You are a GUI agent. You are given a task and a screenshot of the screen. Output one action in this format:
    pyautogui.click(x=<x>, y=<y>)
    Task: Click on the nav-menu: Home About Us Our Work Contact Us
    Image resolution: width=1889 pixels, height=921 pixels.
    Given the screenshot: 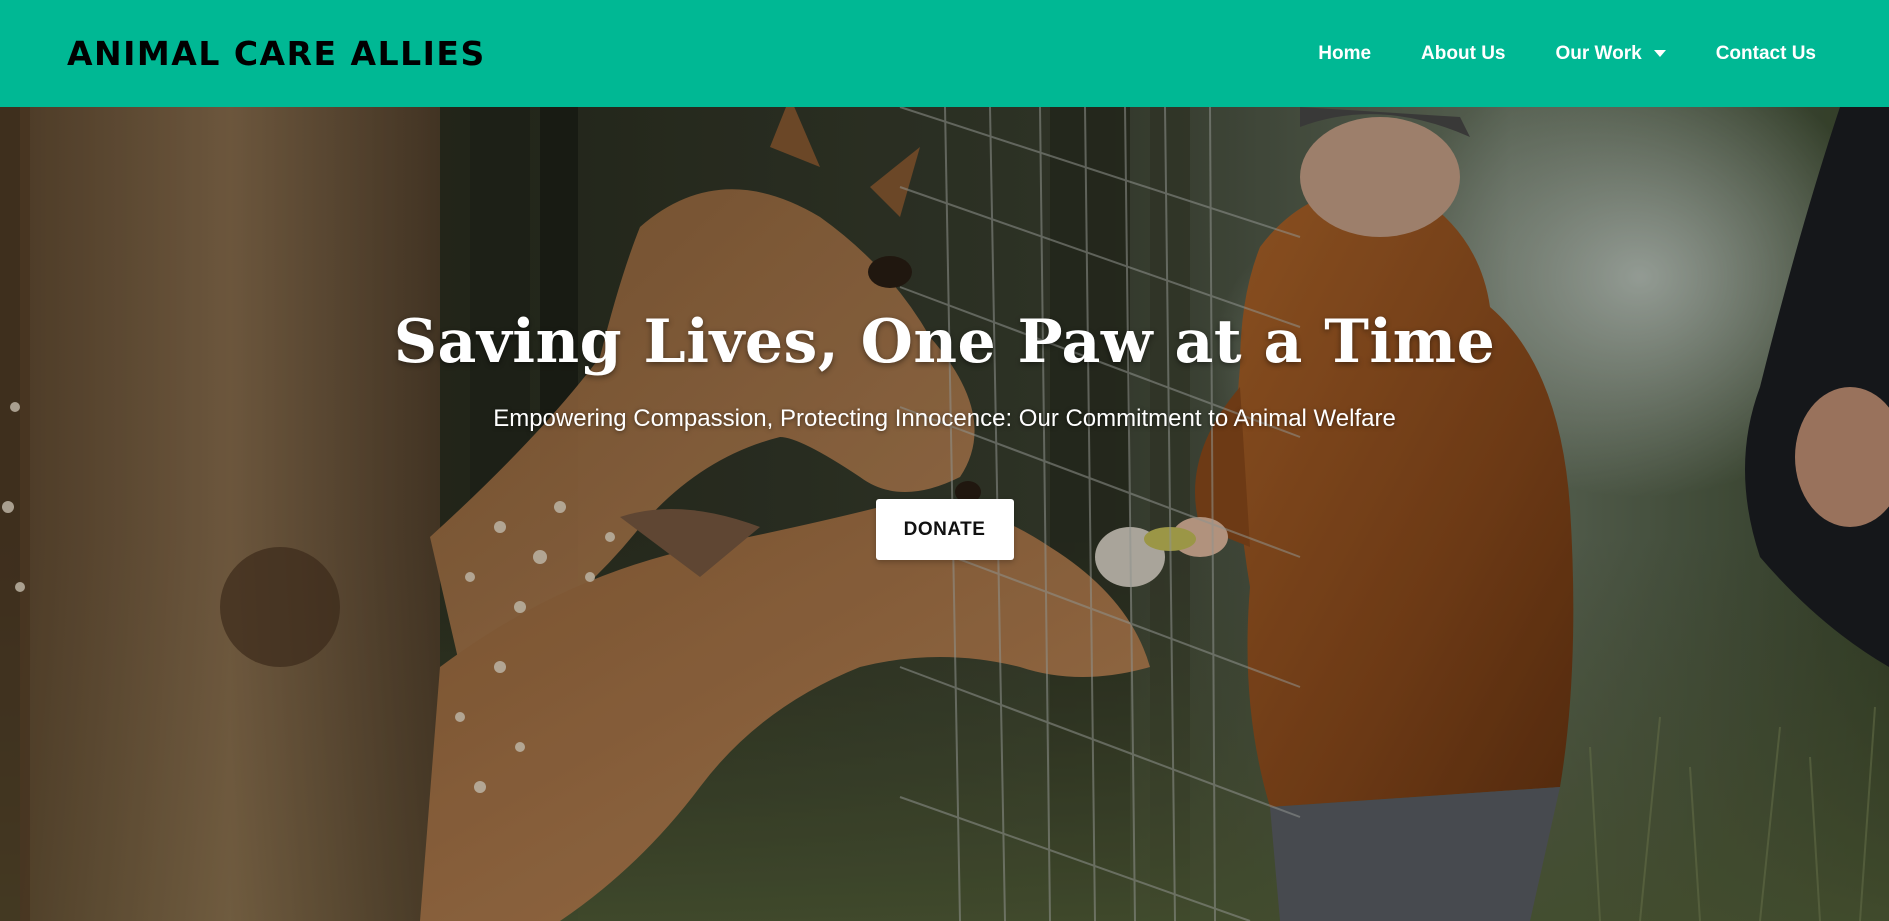 What is the action you would take?
    pyautogui.click(x=1570, y=54)
    